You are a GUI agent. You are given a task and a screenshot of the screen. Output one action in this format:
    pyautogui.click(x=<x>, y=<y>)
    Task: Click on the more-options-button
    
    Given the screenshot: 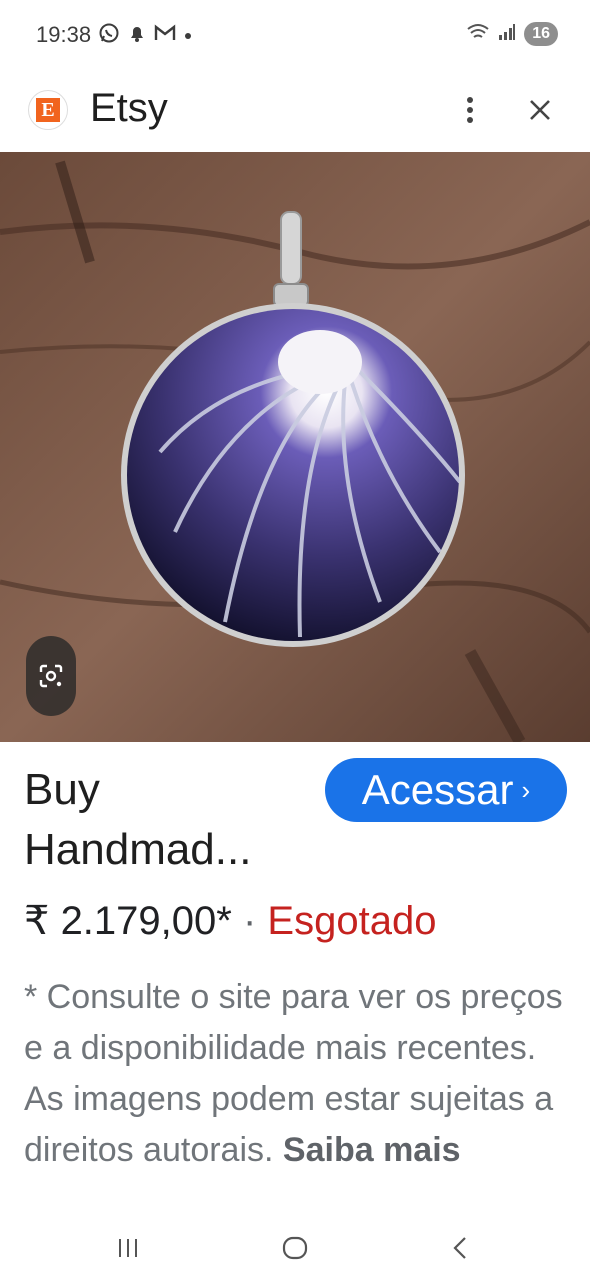 What is the action you would take?
    pyautogui.click(x=470, y=110)
    